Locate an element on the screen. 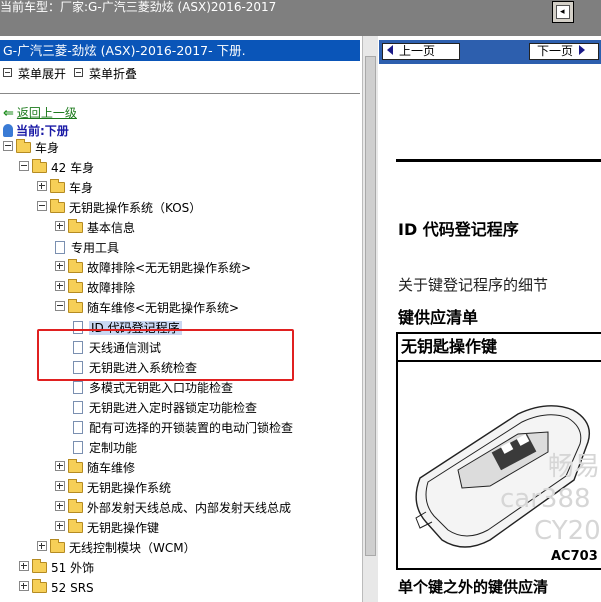 The image size is (601, 602). tree-item-label: 无钥匙操作系统 is located at coordinates (129, 488).